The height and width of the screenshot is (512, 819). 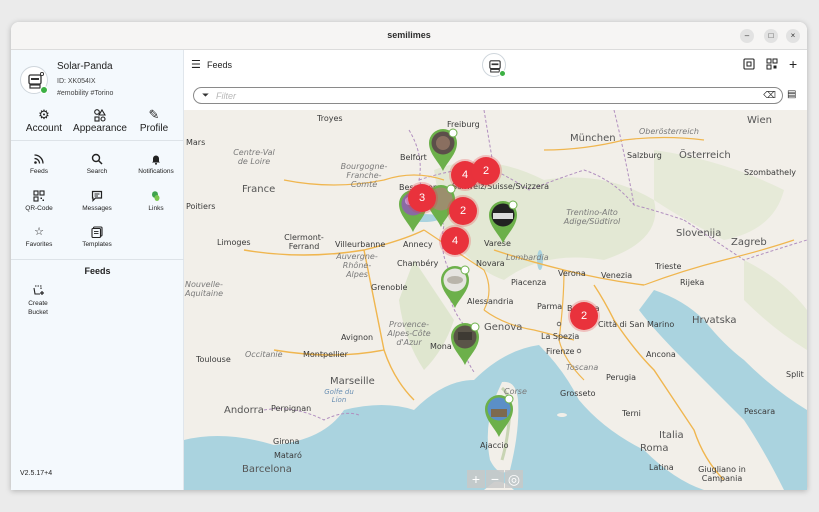 I want to click on search-icon, so click(x=97, y=159).